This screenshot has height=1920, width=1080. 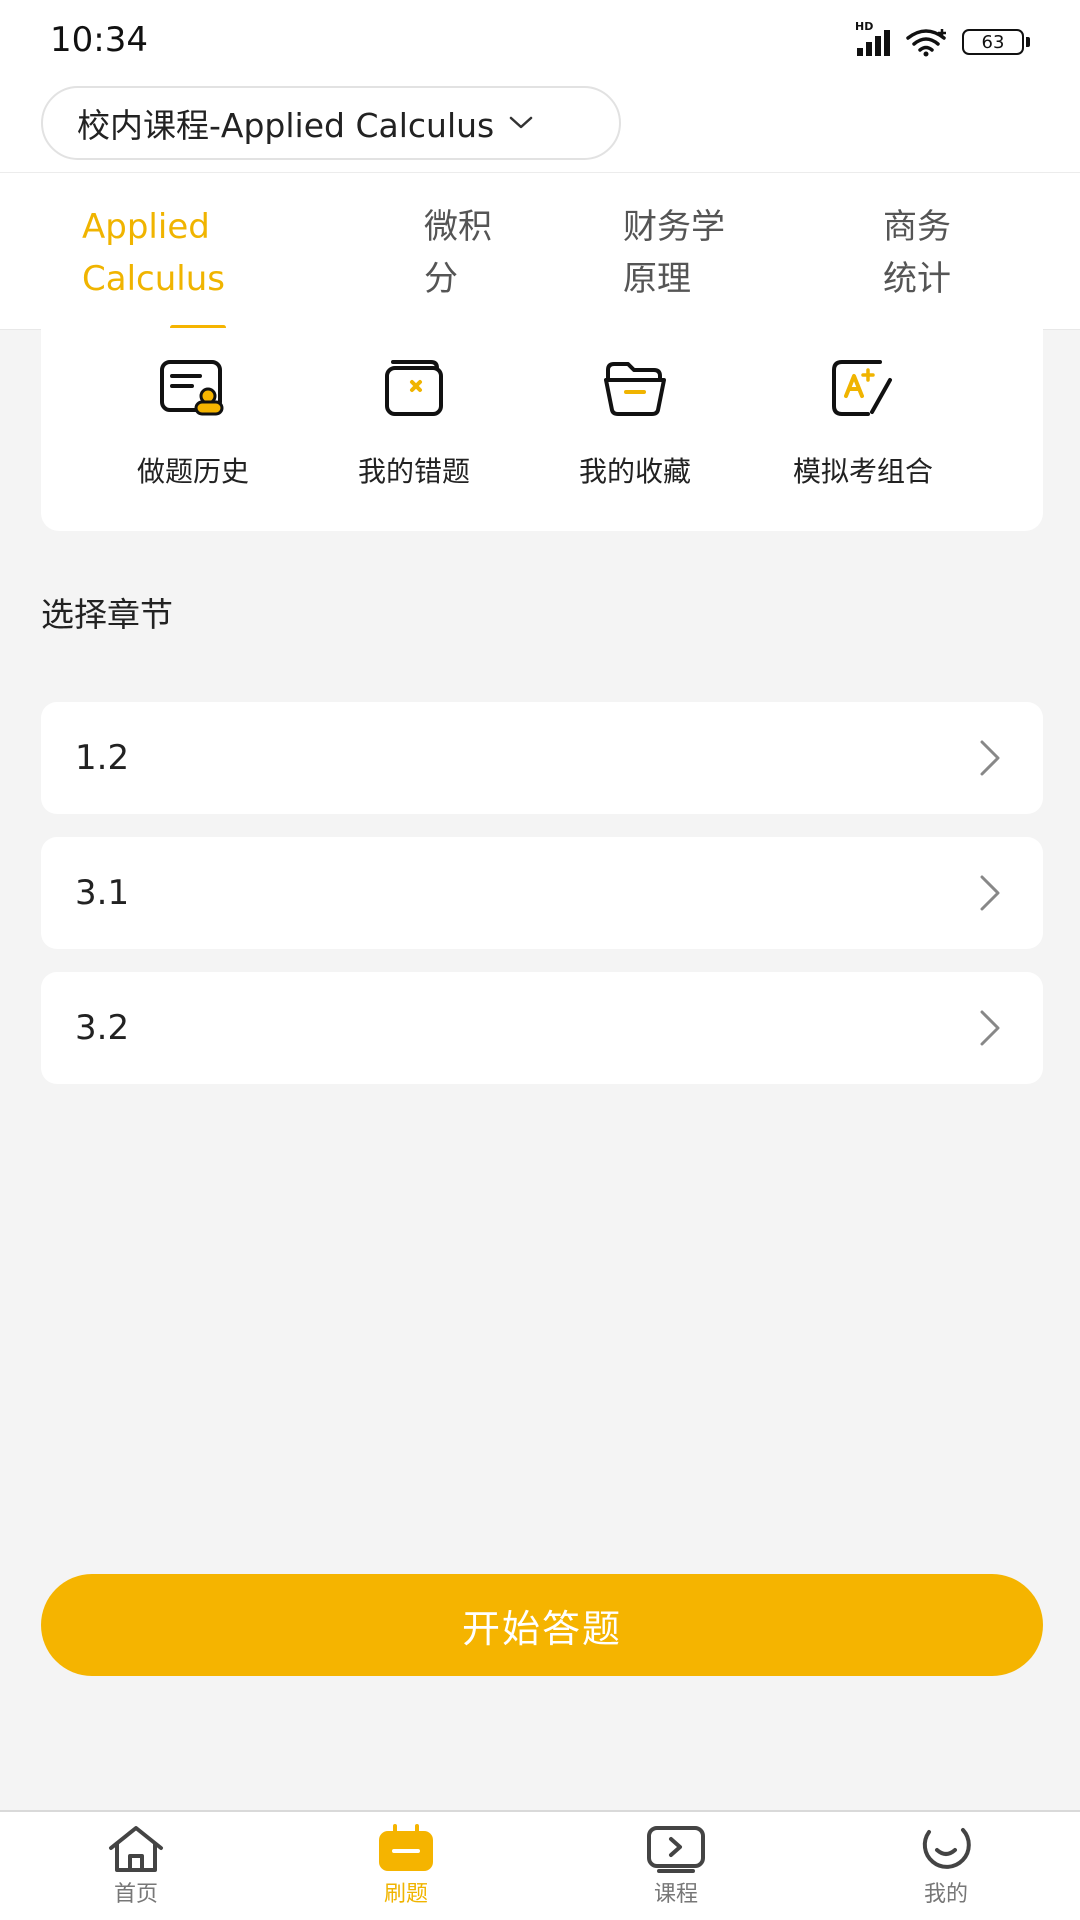 I want to click on nav-item-profile: 我的, so click(x=946, y=1866).